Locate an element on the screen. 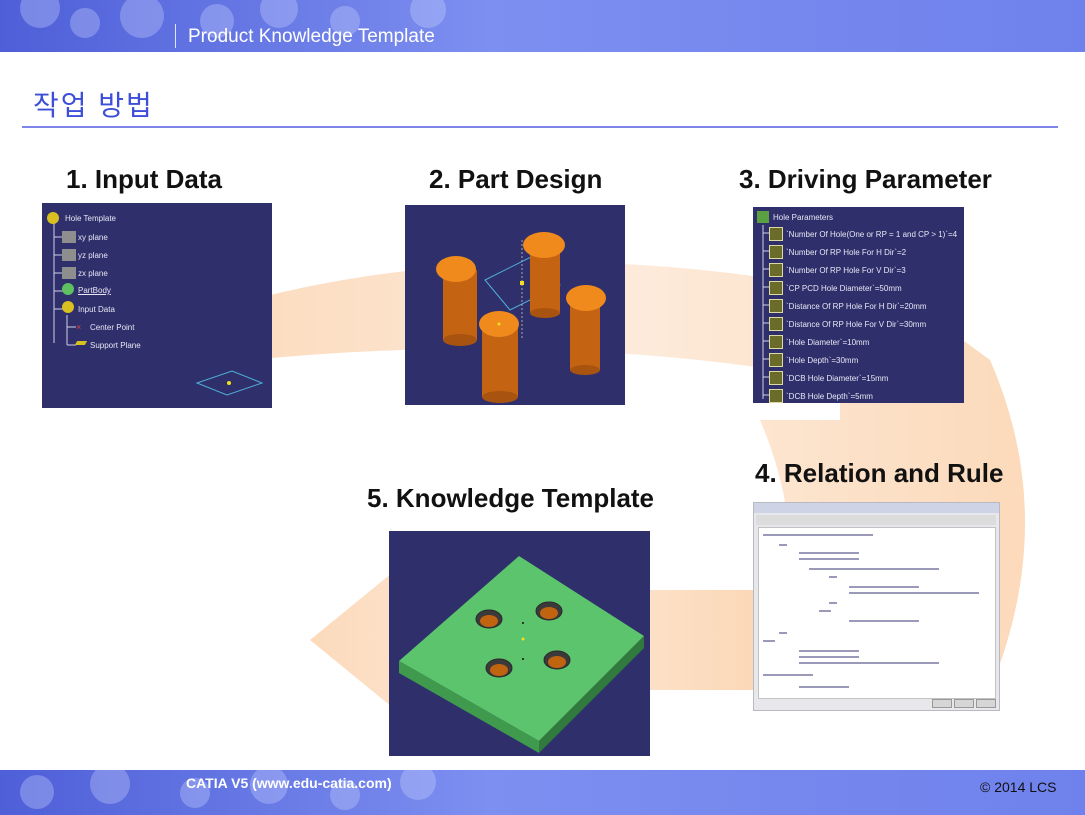 The height and width of the screenshot is (815, 1085). cancel-button is located at coordinates (986, 703).